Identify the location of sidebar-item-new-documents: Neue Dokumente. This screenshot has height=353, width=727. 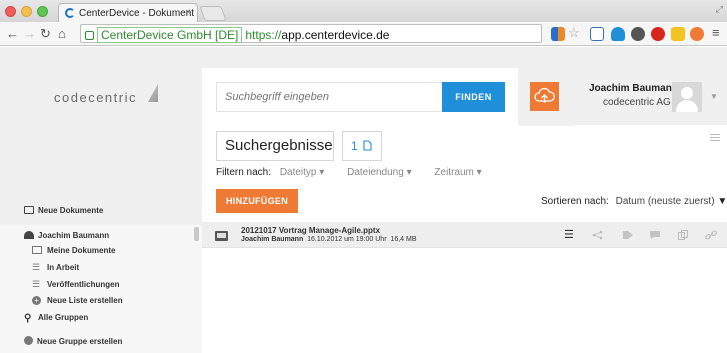
(63, 210).